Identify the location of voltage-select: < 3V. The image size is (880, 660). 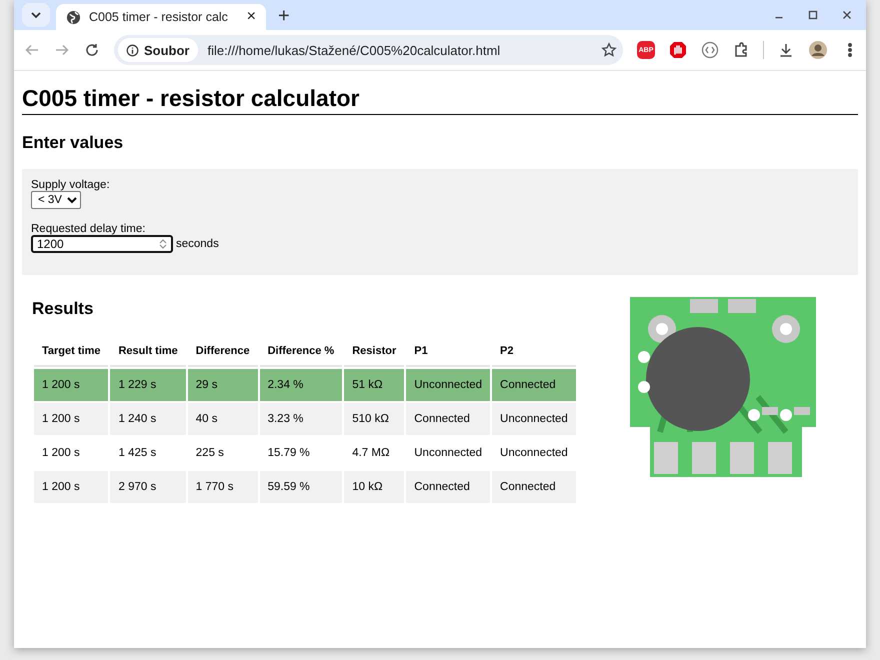
(56, 200).